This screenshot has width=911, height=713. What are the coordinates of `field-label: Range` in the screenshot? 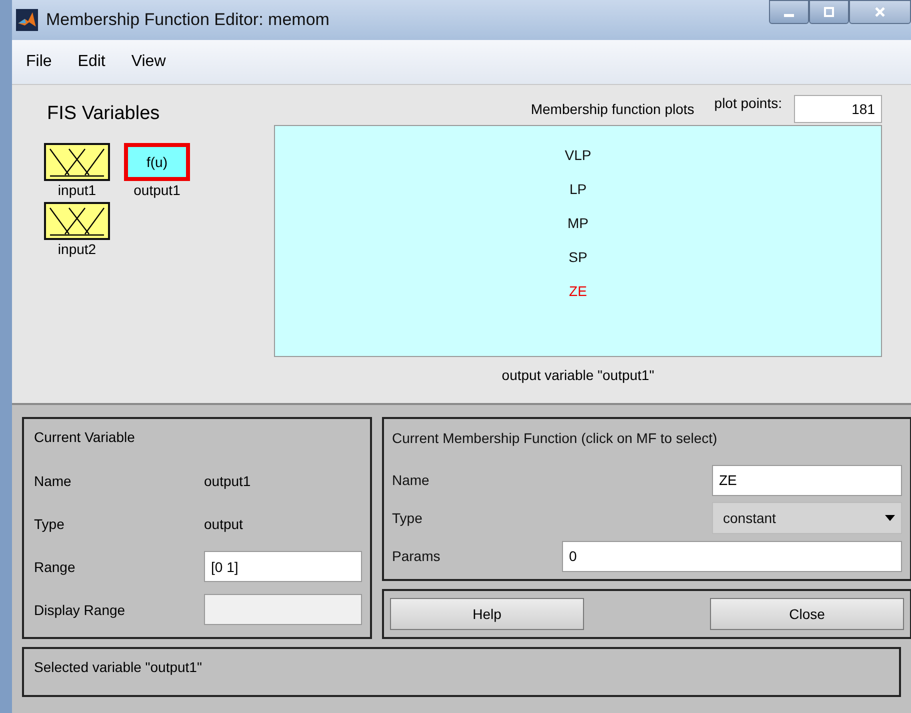 It's located at (55, 566).